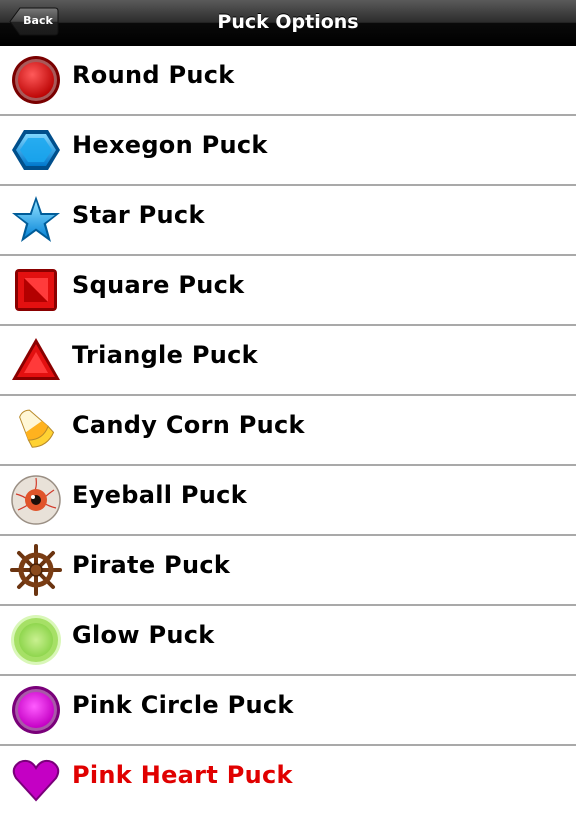  I want to click on list-item-candy-corn-puck: Candy Corn Puck, so click(288, 431).